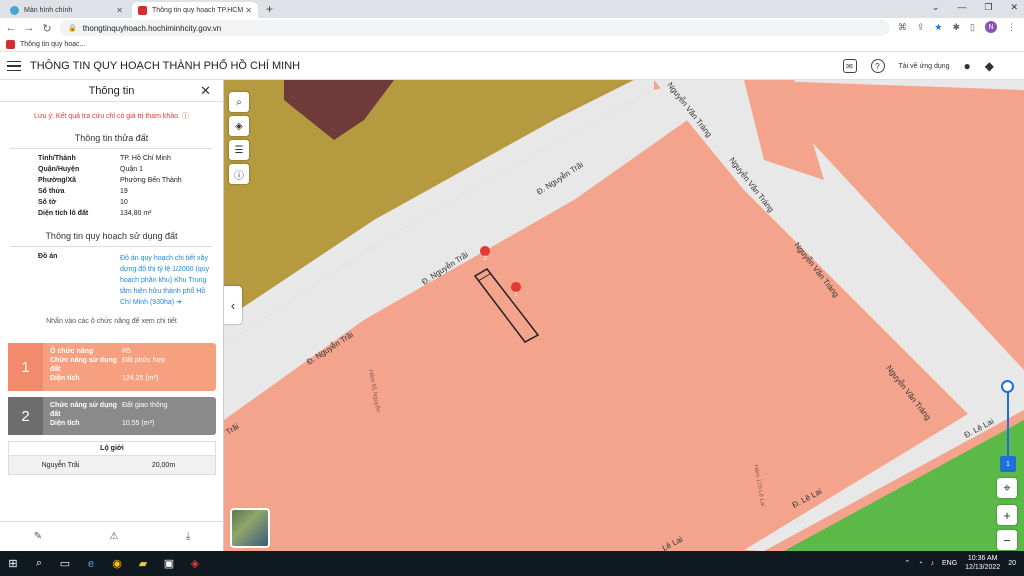 The width and height of the screenshot is (1024, 576). Describe the element at coordinates (65, 563) in the screenshot. I see `task-view-icon: ▭` at that location.